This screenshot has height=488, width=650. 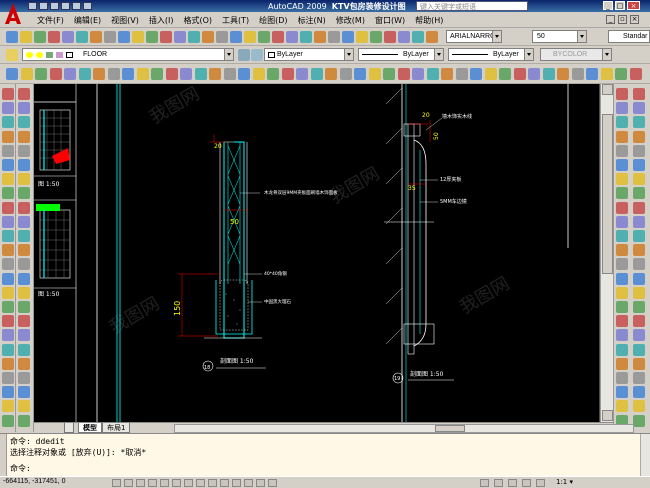 I want to click on undo-icon, so click(x=76, y=6).